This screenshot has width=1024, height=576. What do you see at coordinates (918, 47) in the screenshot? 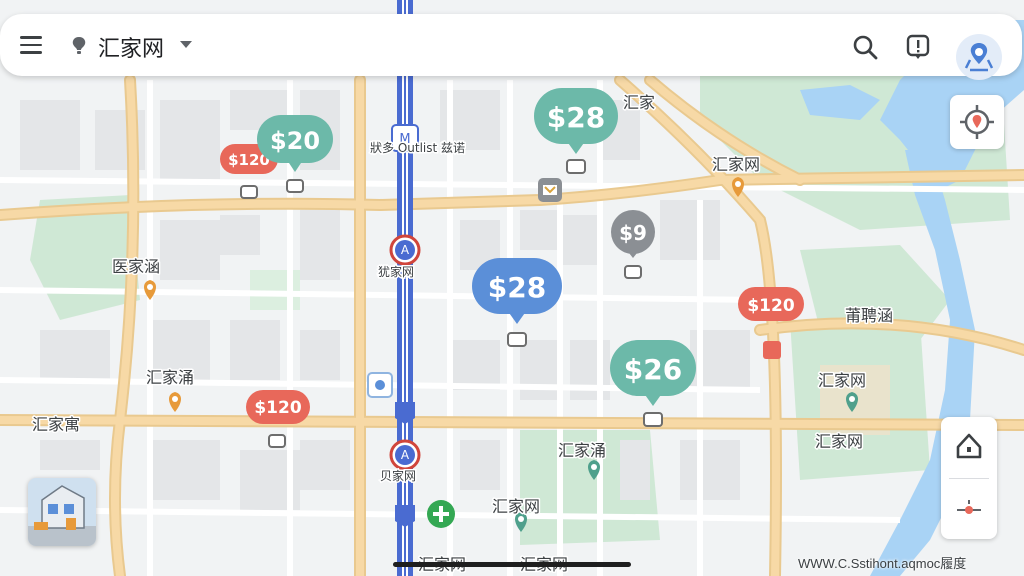
I see `info-icon` at bounding box center [918, 47].